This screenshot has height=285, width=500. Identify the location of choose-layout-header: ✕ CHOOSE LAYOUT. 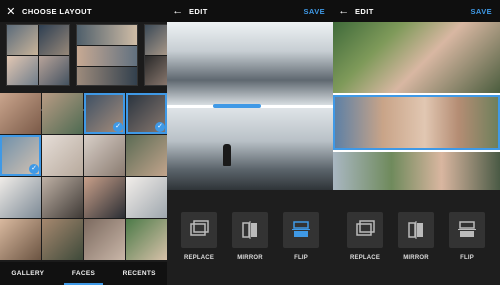
(83, 11).